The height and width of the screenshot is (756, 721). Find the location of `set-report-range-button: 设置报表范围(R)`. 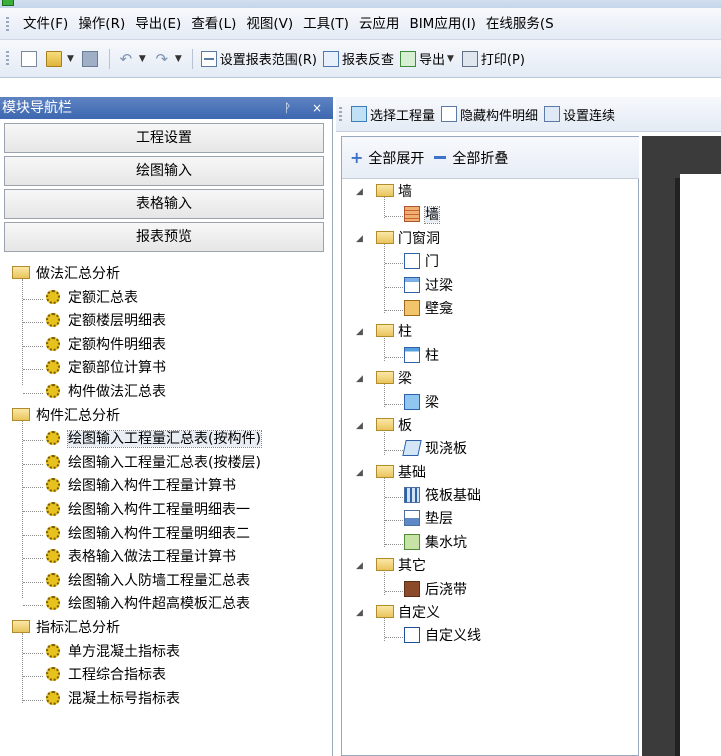

set-report-range-button: 设置报表范围(R) is located at coordinates (259, 59).